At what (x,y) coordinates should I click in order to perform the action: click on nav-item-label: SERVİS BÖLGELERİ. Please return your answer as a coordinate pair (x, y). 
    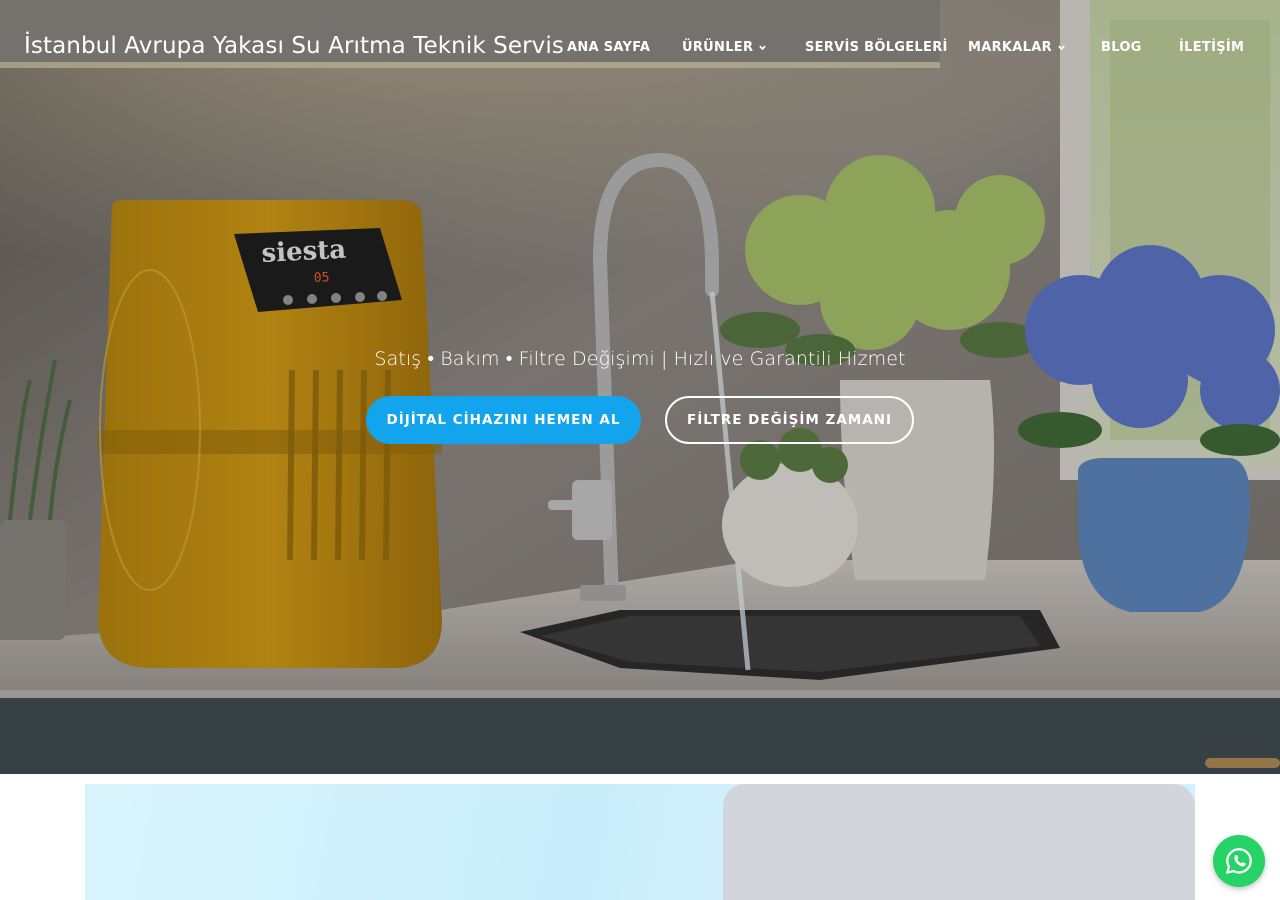
    Looking at the image, I should click on (876, 47).